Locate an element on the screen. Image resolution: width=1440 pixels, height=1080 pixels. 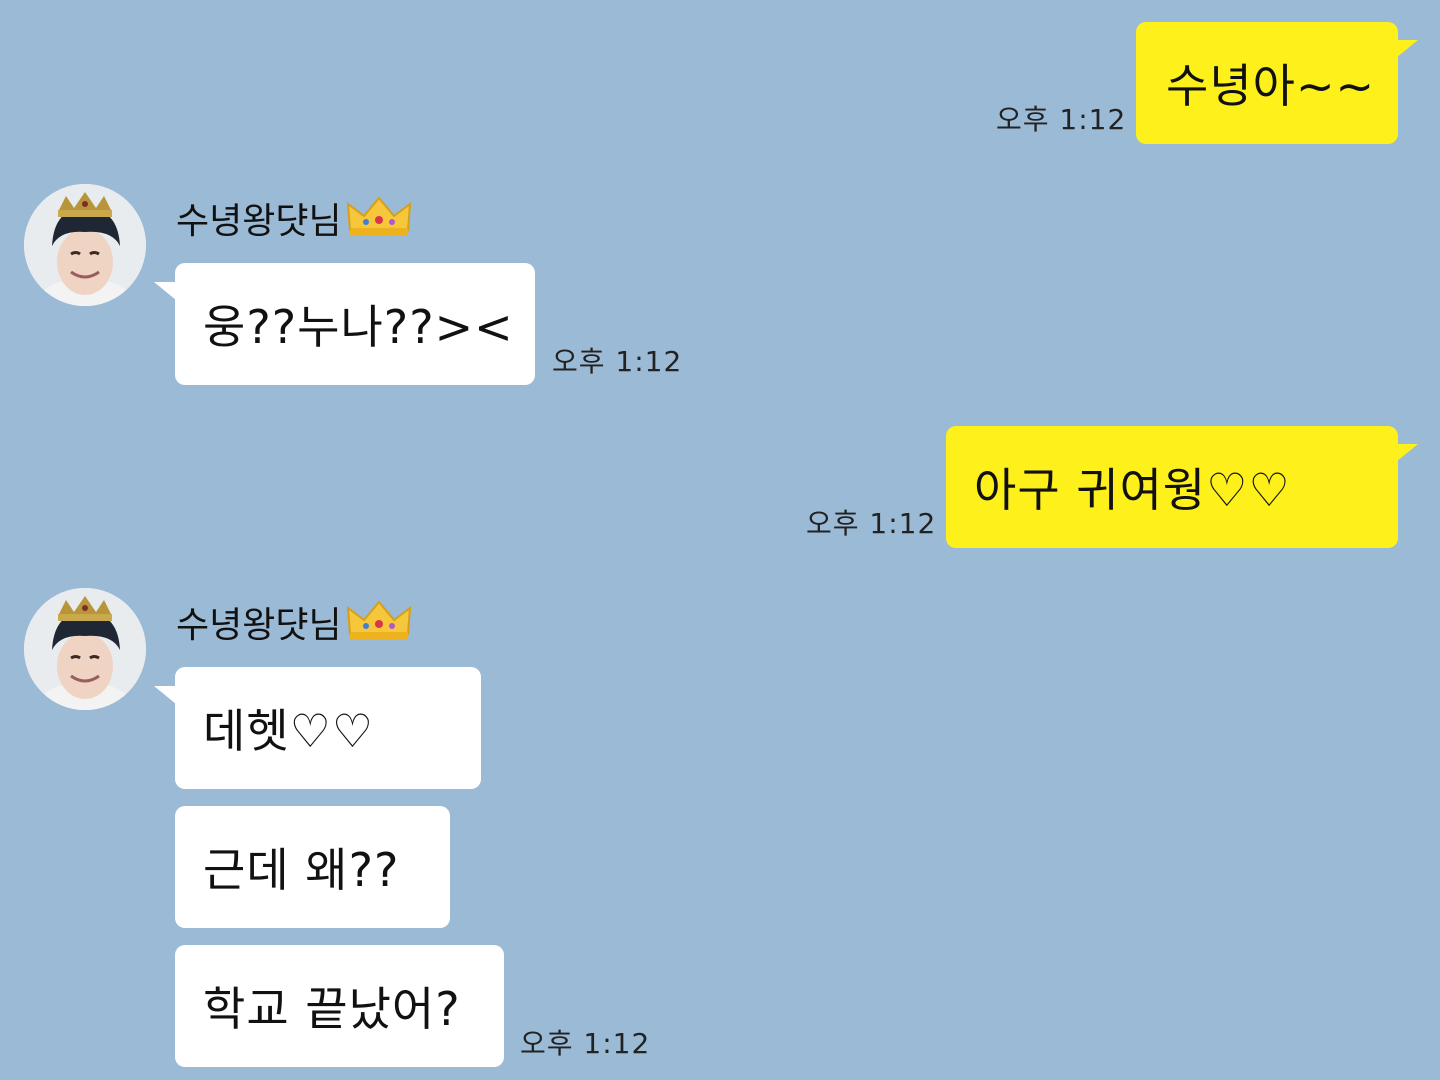
message-bubble: 학교 끝났어? is located at coordinates (339, 1006).